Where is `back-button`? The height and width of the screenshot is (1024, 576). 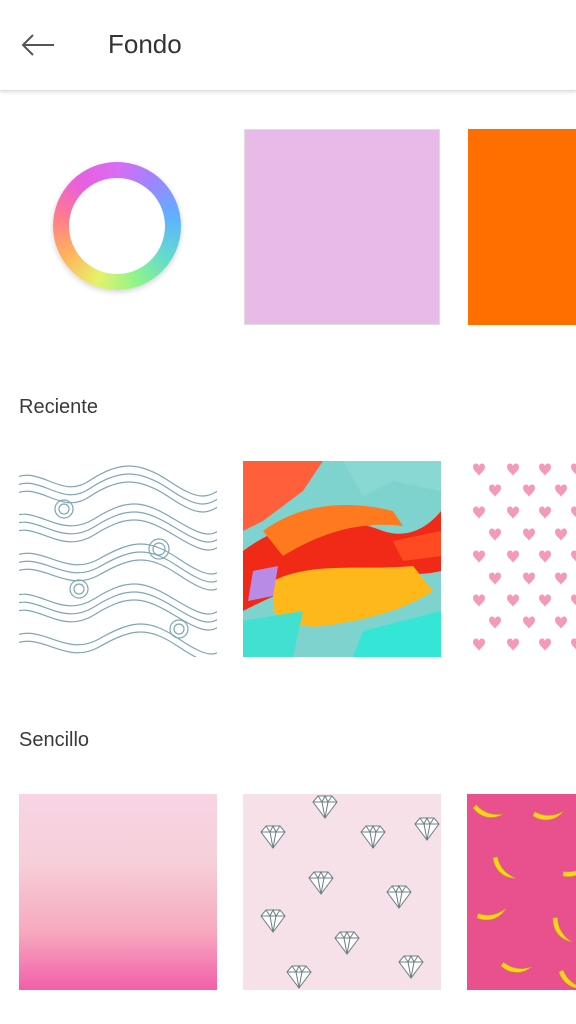
back-button is located at coordinates (38, 45).